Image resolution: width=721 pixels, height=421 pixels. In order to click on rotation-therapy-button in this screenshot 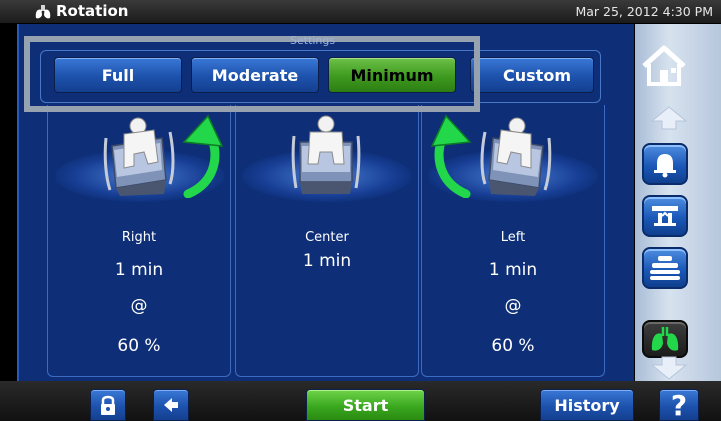, I will do `click(665, 339)`.